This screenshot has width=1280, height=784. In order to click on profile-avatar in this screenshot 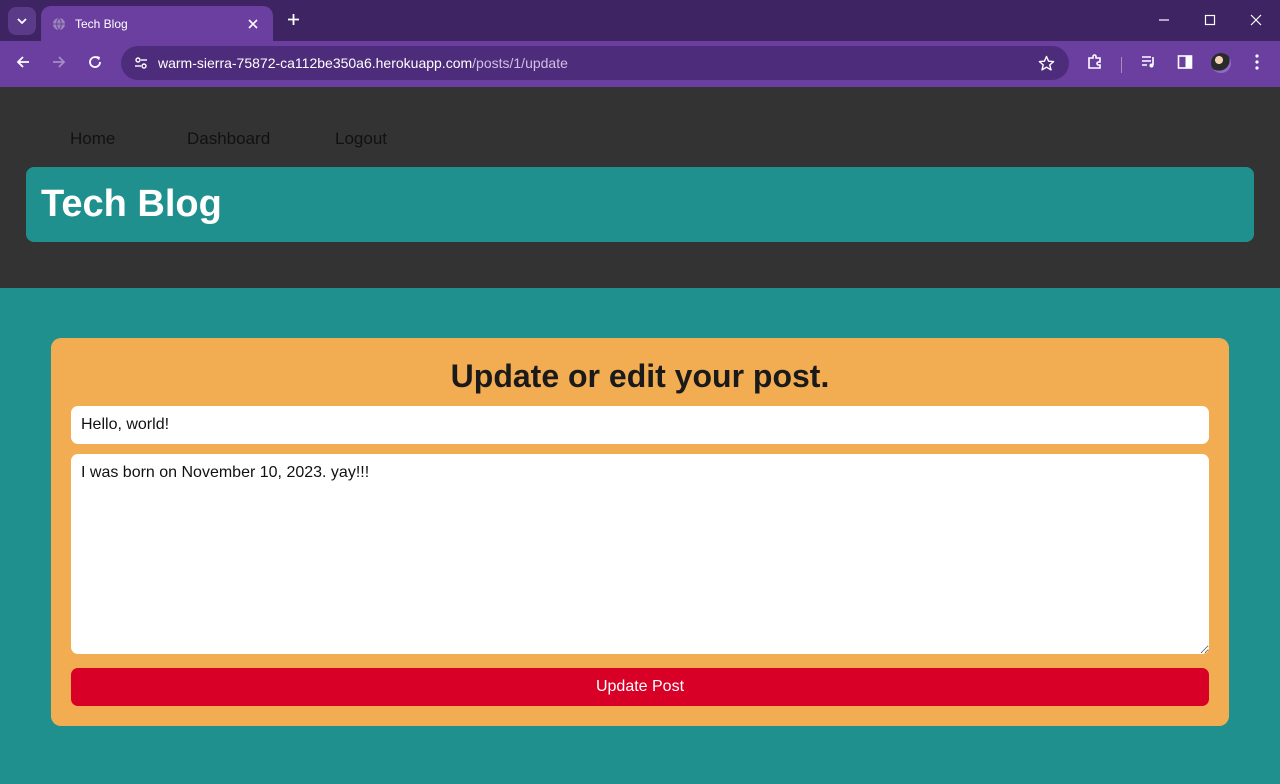, I will do `click(1221, 63)`.